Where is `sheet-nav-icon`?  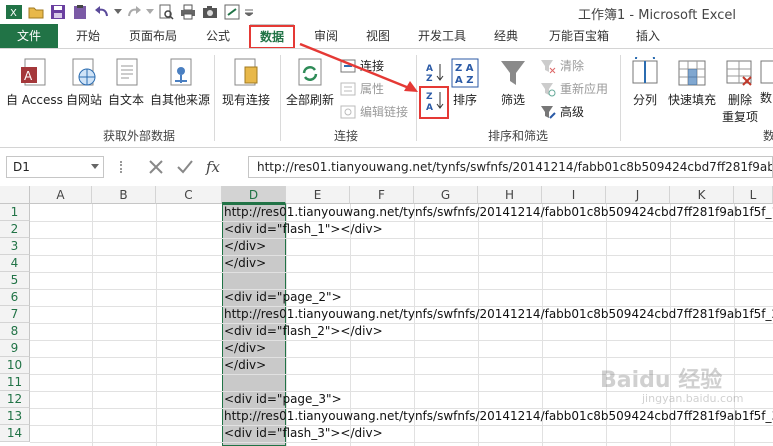
sheet-nav-icon is located at coordinates (232, 12).